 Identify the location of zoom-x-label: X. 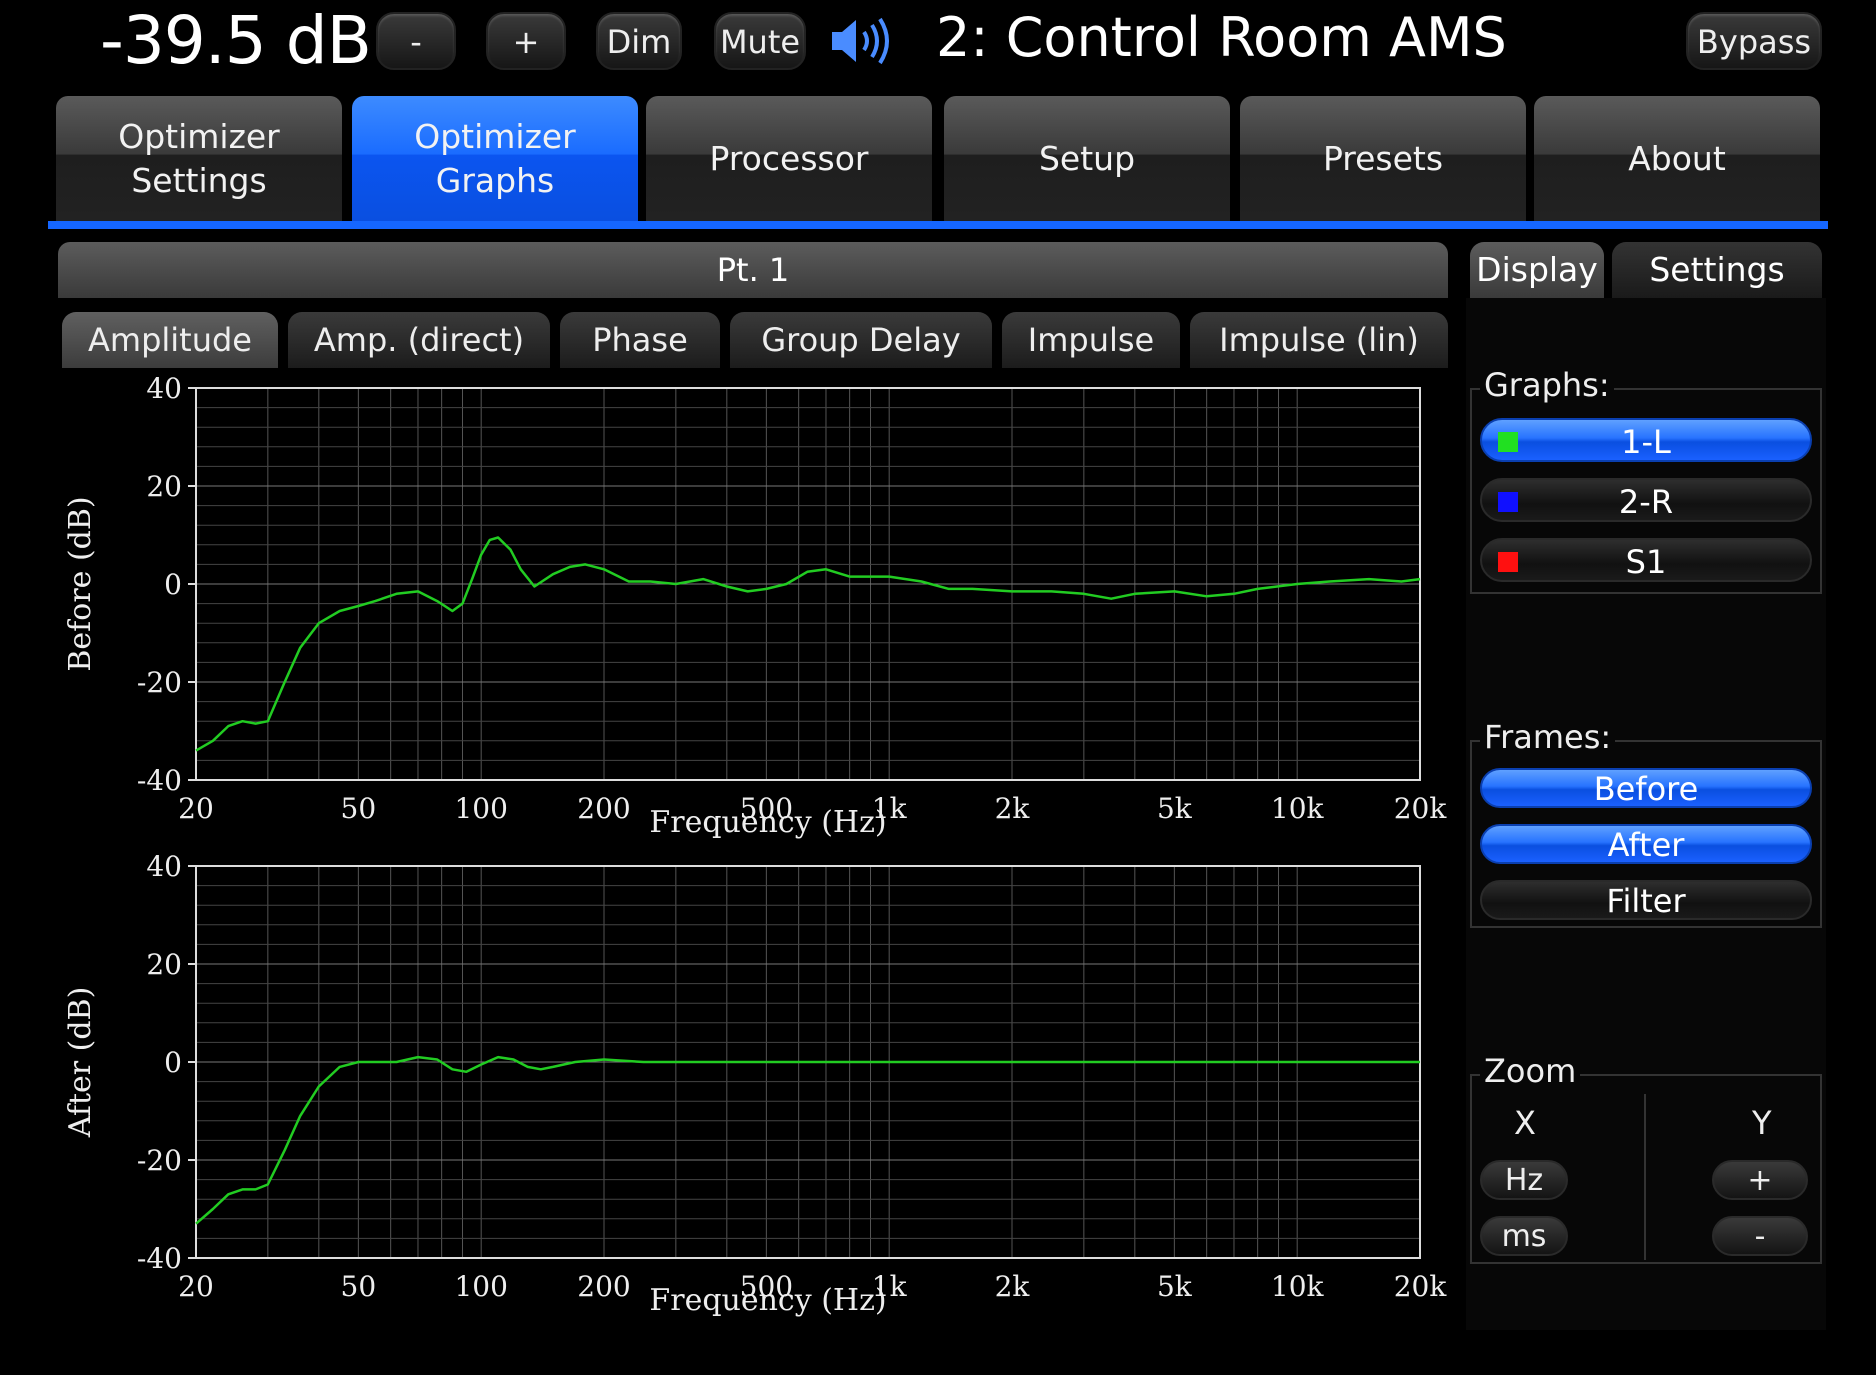
(1525, 1123).